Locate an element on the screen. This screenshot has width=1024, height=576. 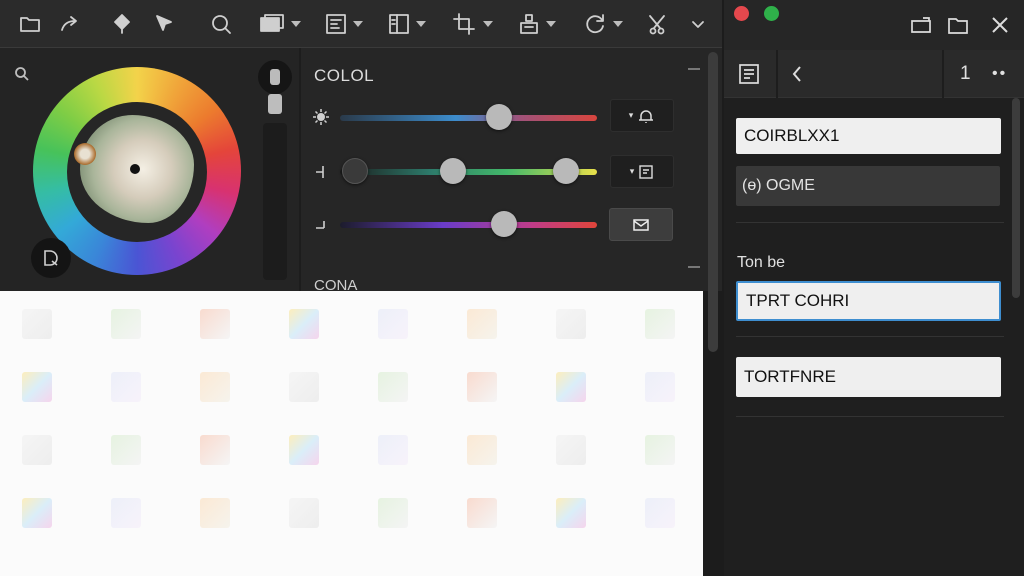
hue-mode-button: ▾ is located at coordinates (642, 115).